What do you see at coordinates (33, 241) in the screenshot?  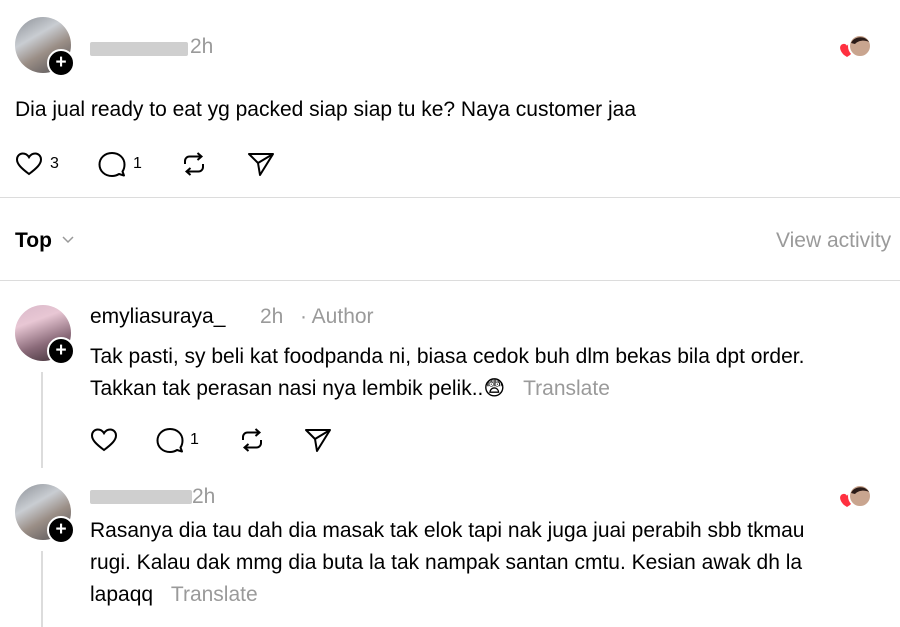 I see `sort-label: Top` at bounding box center [33, 241].